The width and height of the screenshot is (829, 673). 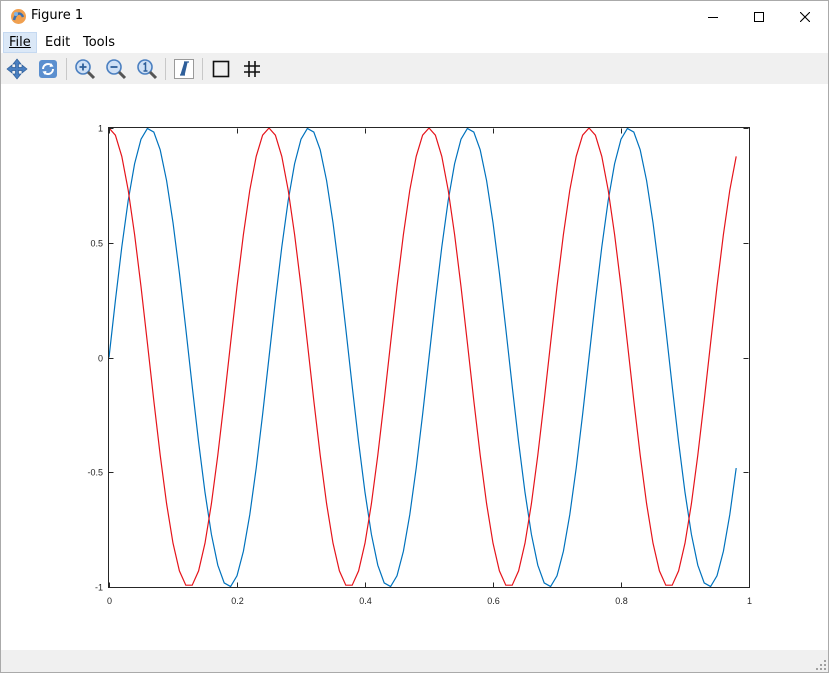 I want to click on menu-tools-label: Tools, so click(x=99, y=42).